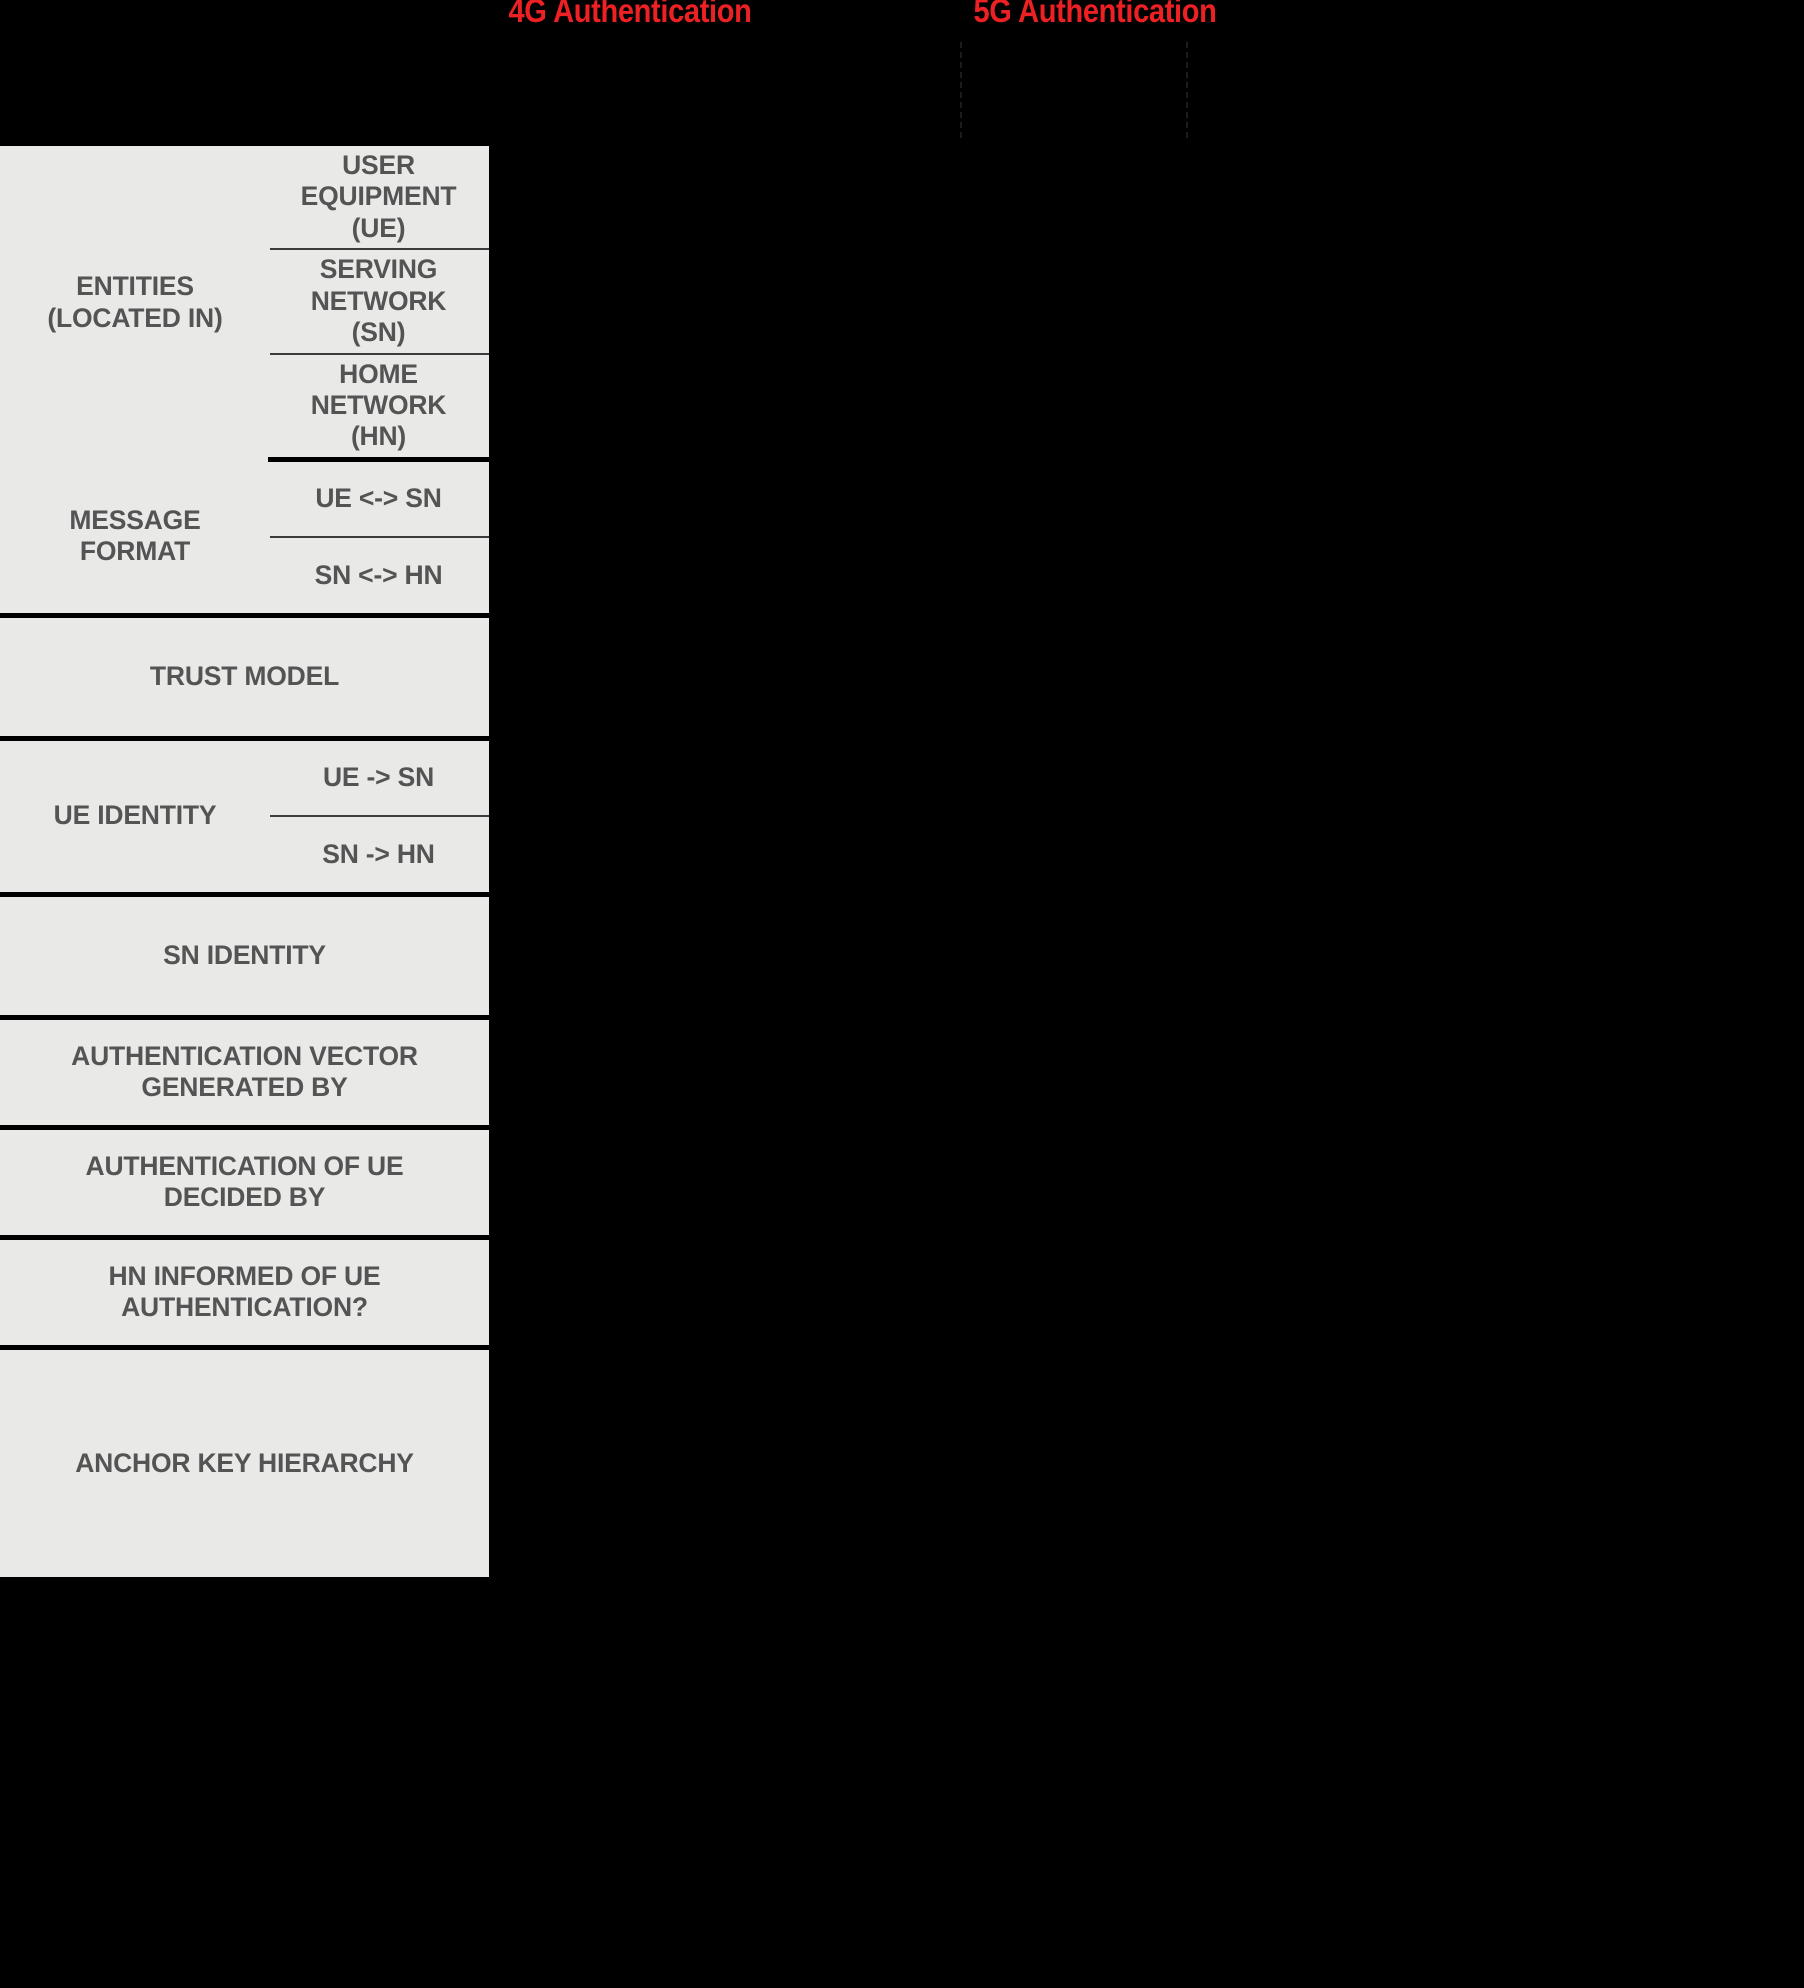  I want to click on row-label-anchor-key-hierarchy: ANCHOR KEY HIERARCHY, so click(244, 1462).